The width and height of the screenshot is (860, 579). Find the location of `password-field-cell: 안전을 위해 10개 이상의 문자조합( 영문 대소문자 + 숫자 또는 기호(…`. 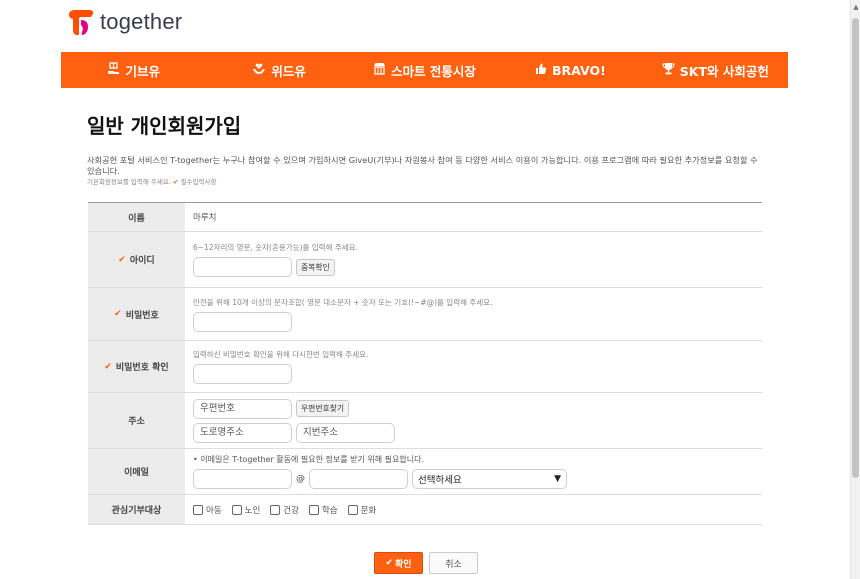

password-field-cell: 안전을 위해 10개 이상의 문자조합( 영문 대소문자 + 숫자 또는 기호(… is located at coordinates (473, 314).